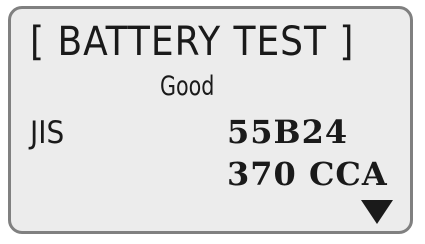  What do you see at coordinates (377, 212) in the screenshot?
I see `down-triangle-icon` at bounding box center [377, 212].